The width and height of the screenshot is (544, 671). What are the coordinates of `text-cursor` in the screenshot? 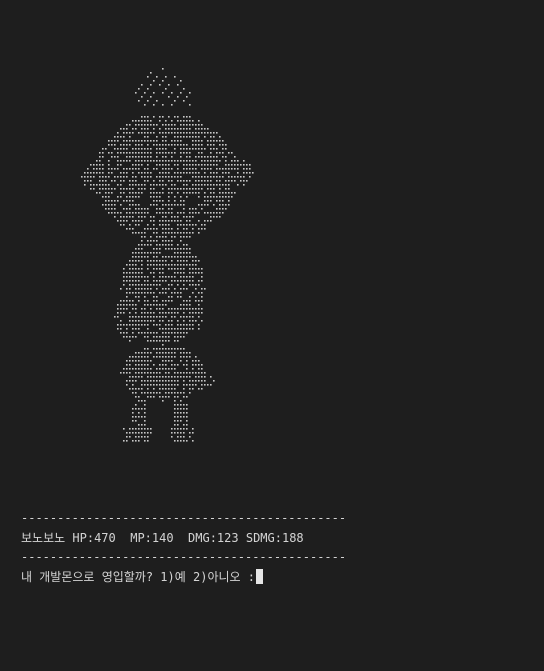 It's located at (260, 576).